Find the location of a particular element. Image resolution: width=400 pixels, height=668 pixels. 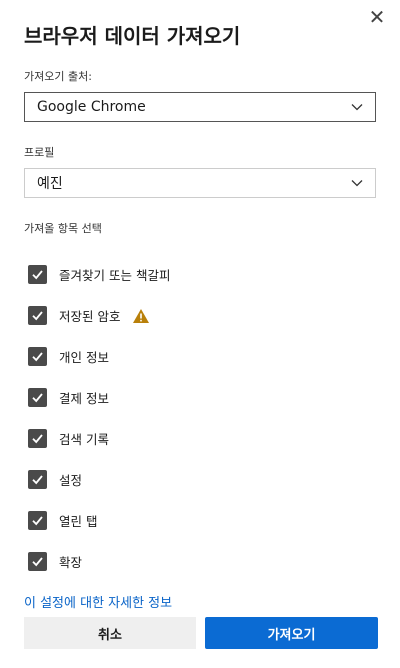

import-item-label: 검색 기록 is located at coordinates (84, 439).